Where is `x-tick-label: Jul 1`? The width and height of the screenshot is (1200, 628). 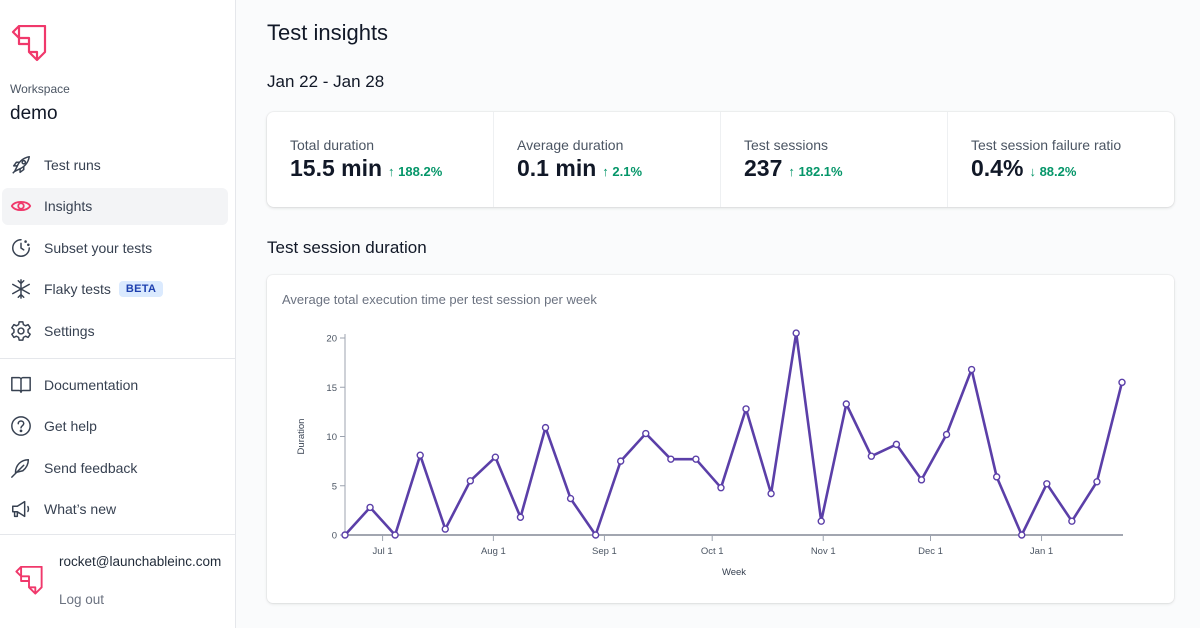 x-tick-label: Jul 1 is located at coordinates (383, 551).